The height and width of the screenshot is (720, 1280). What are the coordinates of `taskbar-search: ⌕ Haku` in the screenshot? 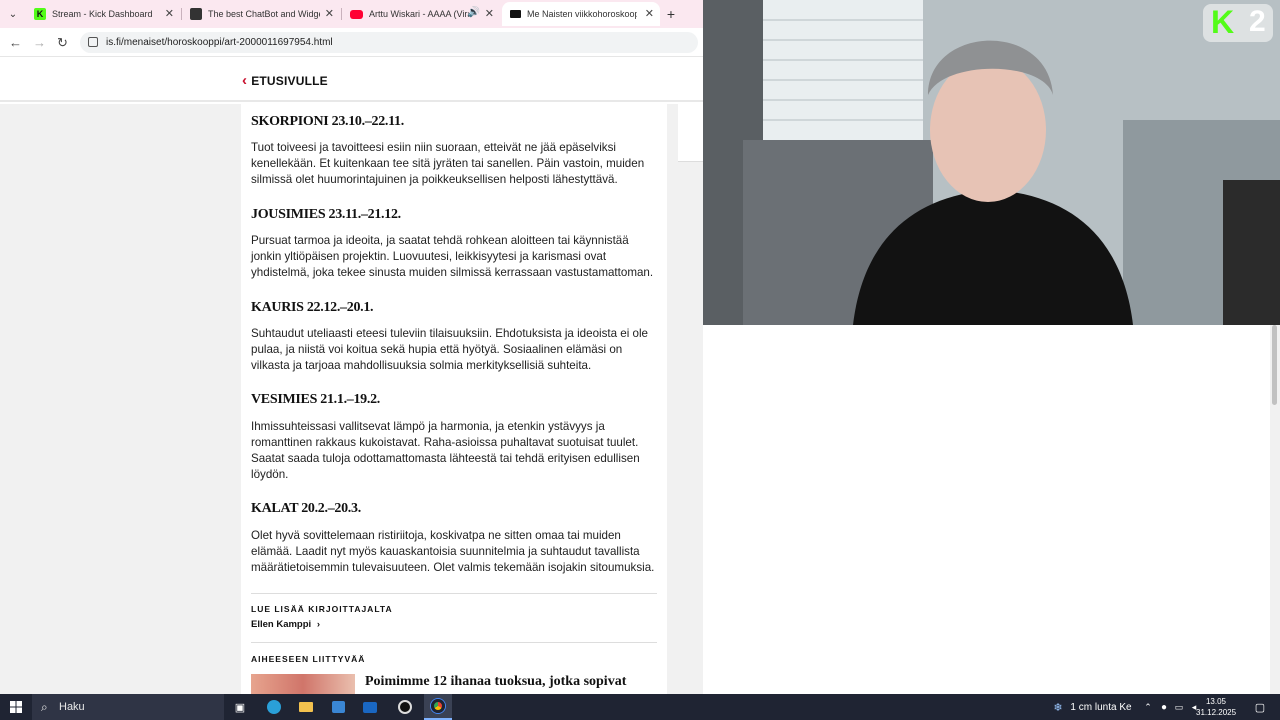 It's located at (128, 707).